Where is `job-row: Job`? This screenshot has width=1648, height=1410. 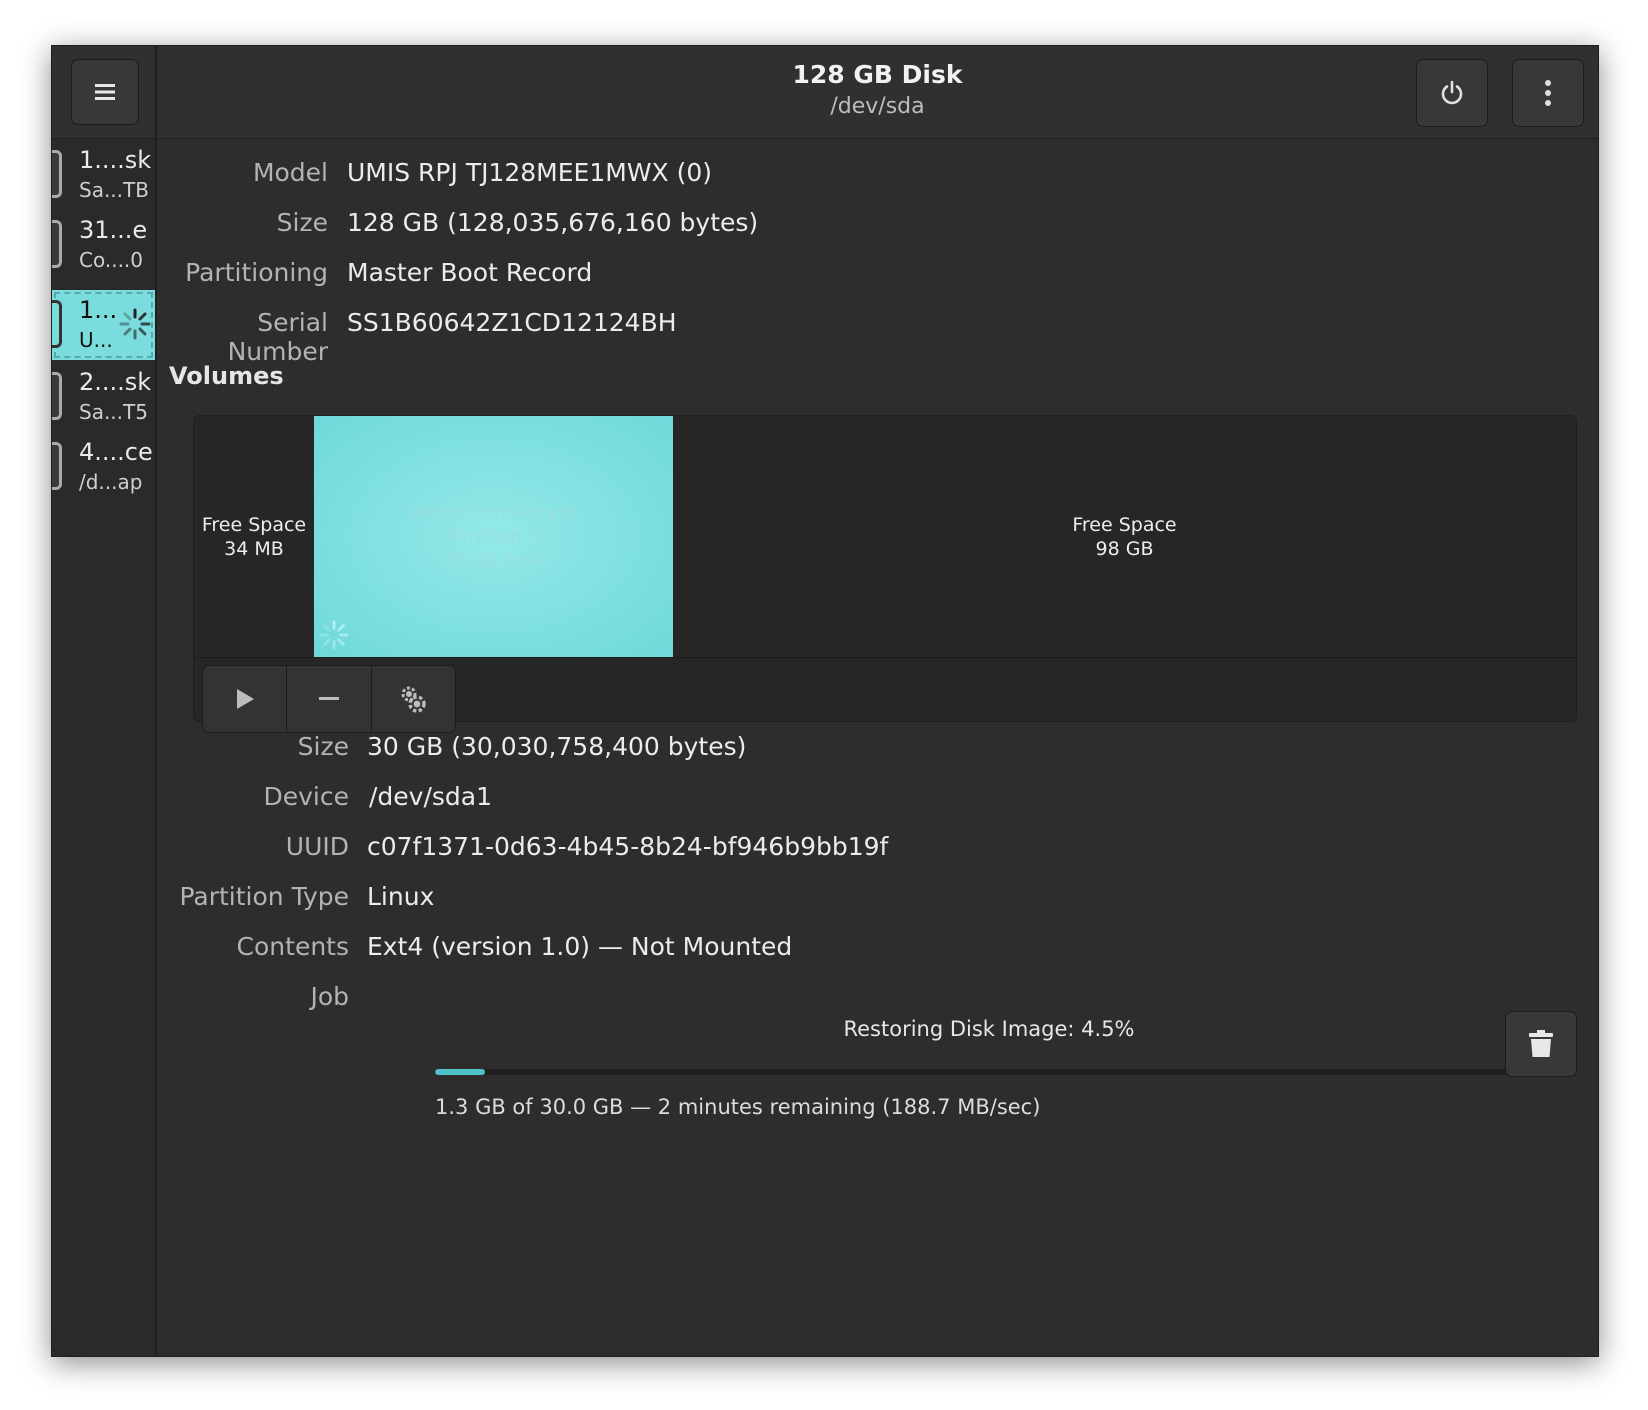
job-row: Job is located at coordinates (877, 1000).